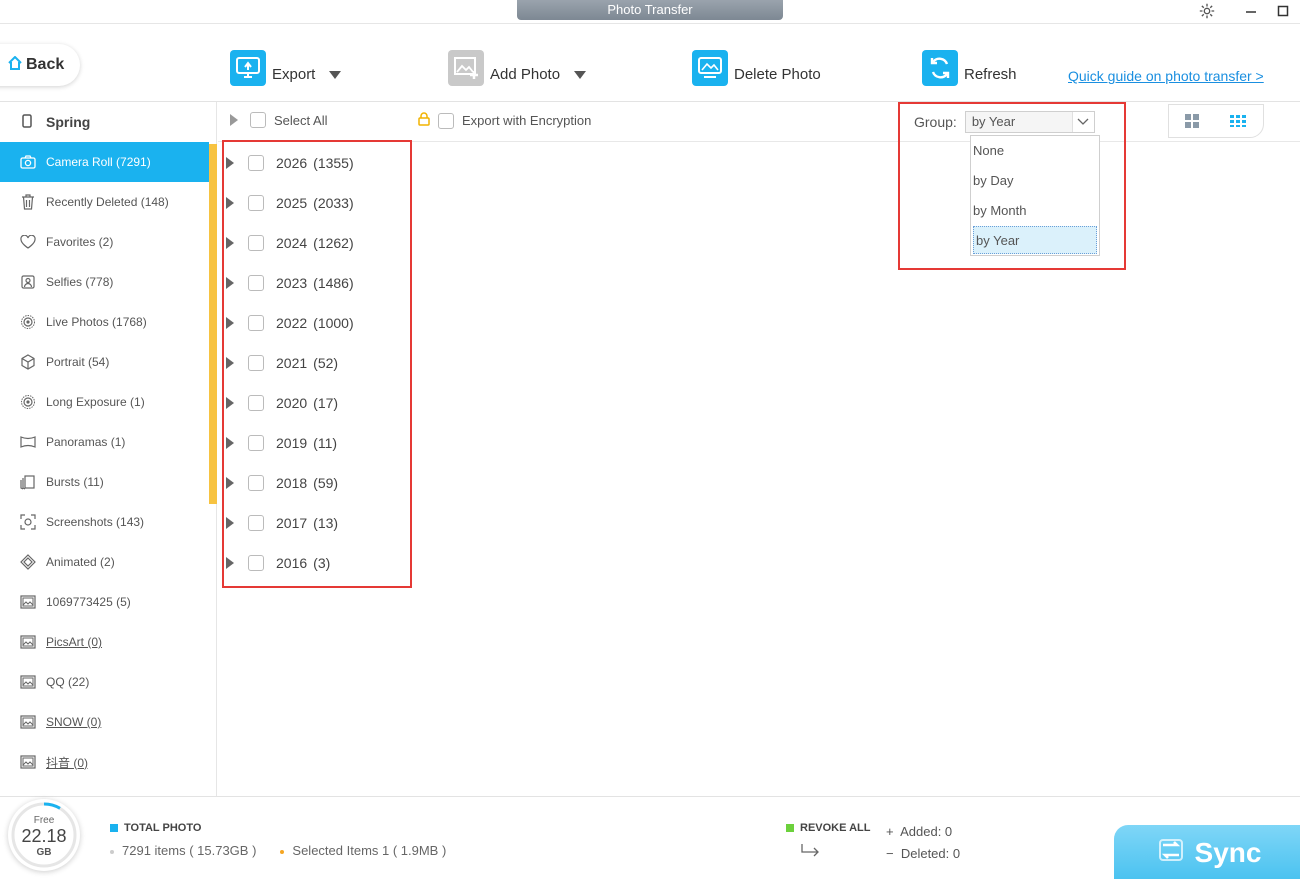  I want to click on year-group-row: 2026 (1355), so click(290, 163).